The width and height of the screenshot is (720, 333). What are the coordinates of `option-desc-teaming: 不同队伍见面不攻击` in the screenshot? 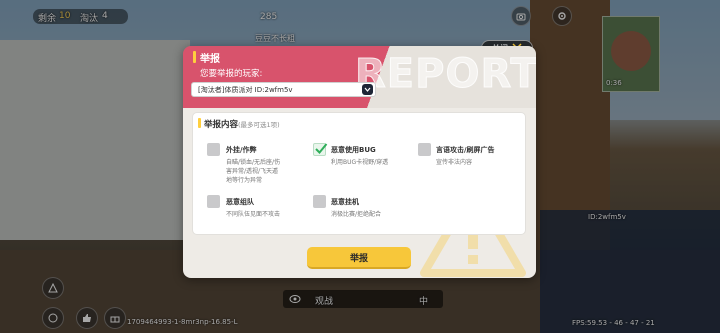 It's located at (253, 214).